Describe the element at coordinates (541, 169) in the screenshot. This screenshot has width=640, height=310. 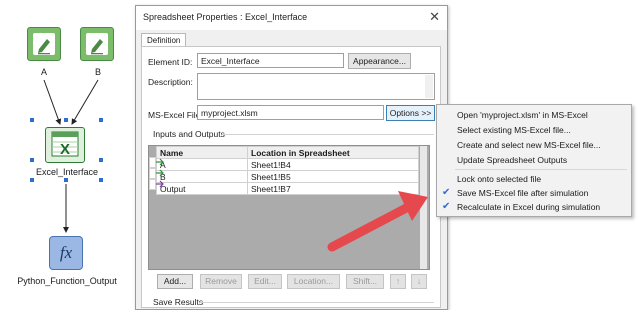
I see `menu-separator` at that location.